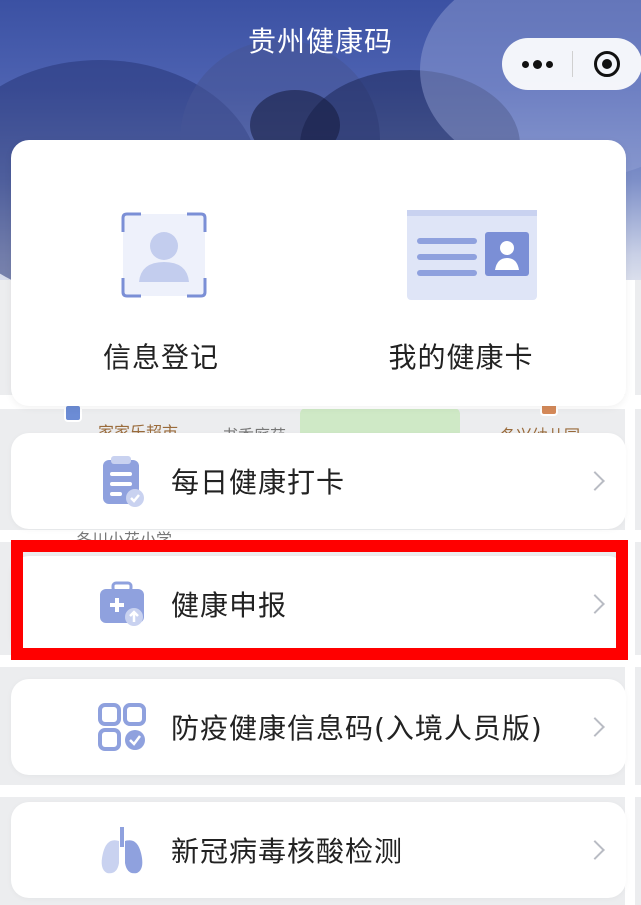 This screenshot has height=905, width=641. Describe the element at coordinates (160, 357) in the screenshot. I see `quick-action-label: 信息登记` at that location.